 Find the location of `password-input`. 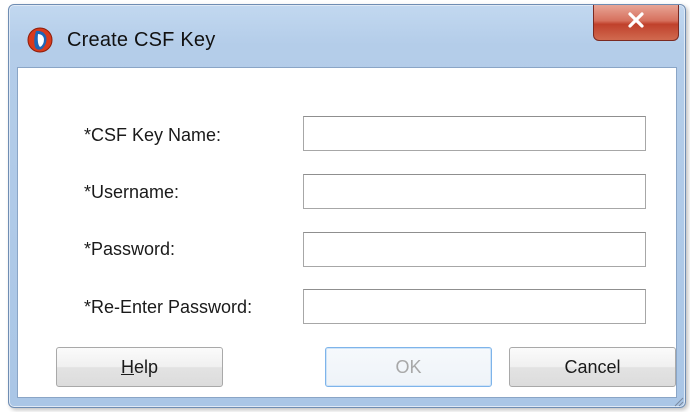

password-input is located at coordinates (474, 249).